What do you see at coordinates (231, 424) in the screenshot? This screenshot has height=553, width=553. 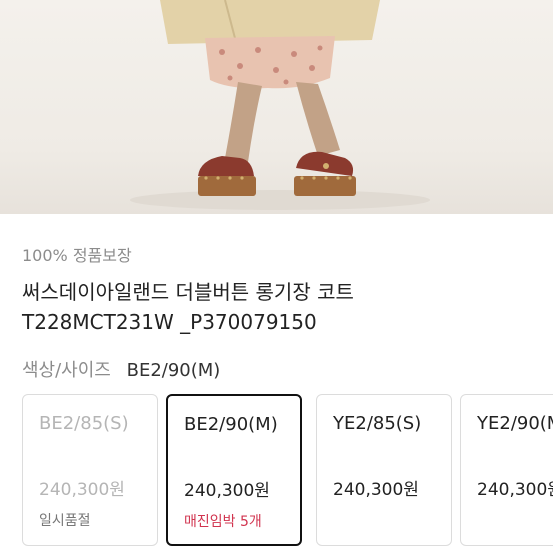 I see `option-size: BE2/90(M)` at bounding box center [231, 424].